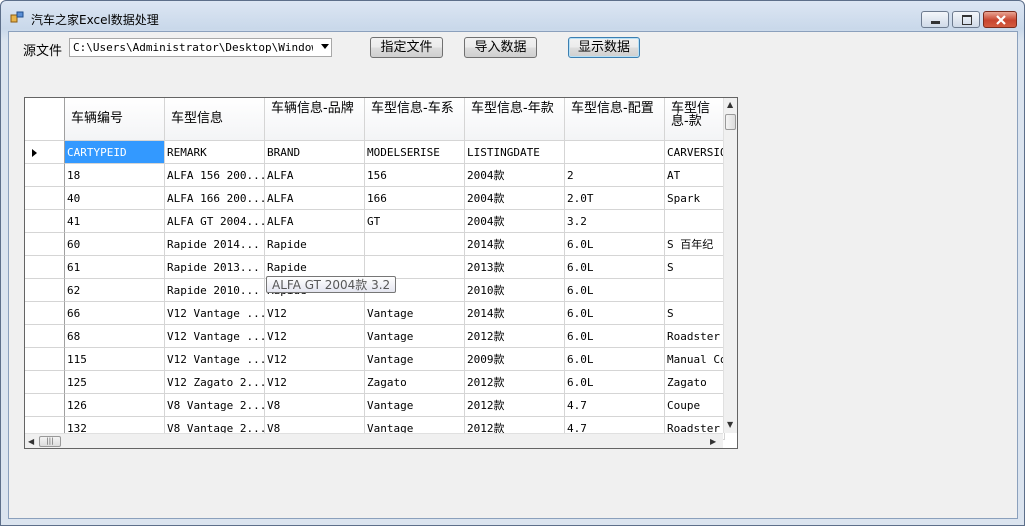 The height and width of the screenshot is (526, 1025). I want to click on table-row: 60 Rapide 2014... Rapide 2014款 6.0L S 百年纪, so click(375, 244).